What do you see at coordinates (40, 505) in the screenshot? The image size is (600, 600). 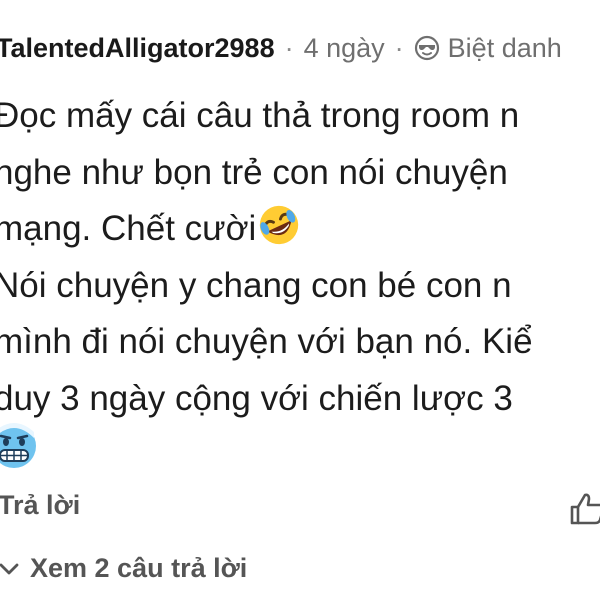 I see `reply-button: Trả lời` at bounding box center [40, 505].